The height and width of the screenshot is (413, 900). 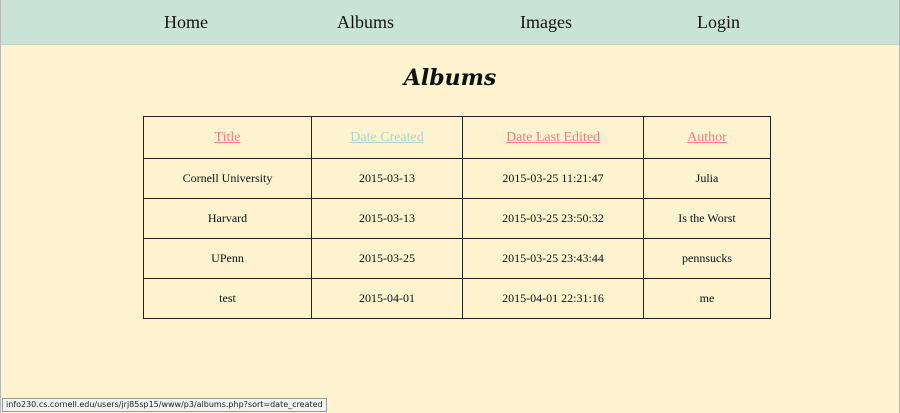 I want to click on sort-by-title-link: Title, so click(x=228, y=137).